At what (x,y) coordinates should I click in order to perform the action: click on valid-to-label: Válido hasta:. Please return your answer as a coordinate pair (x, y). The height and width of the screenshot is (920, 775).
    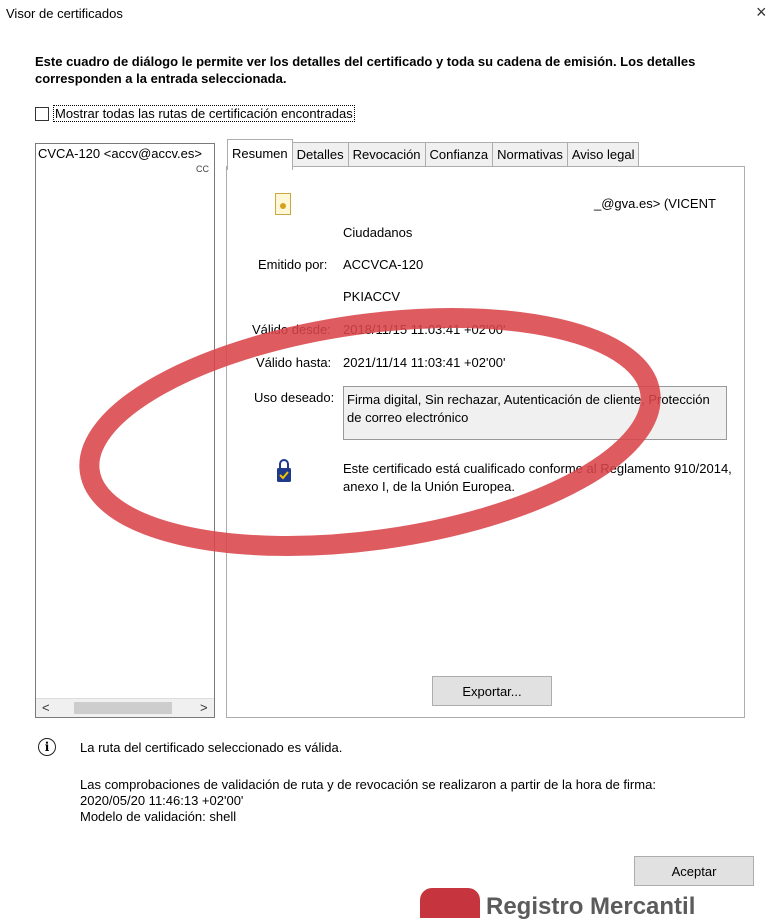
    Looking at the image, I should click on (294, 362).